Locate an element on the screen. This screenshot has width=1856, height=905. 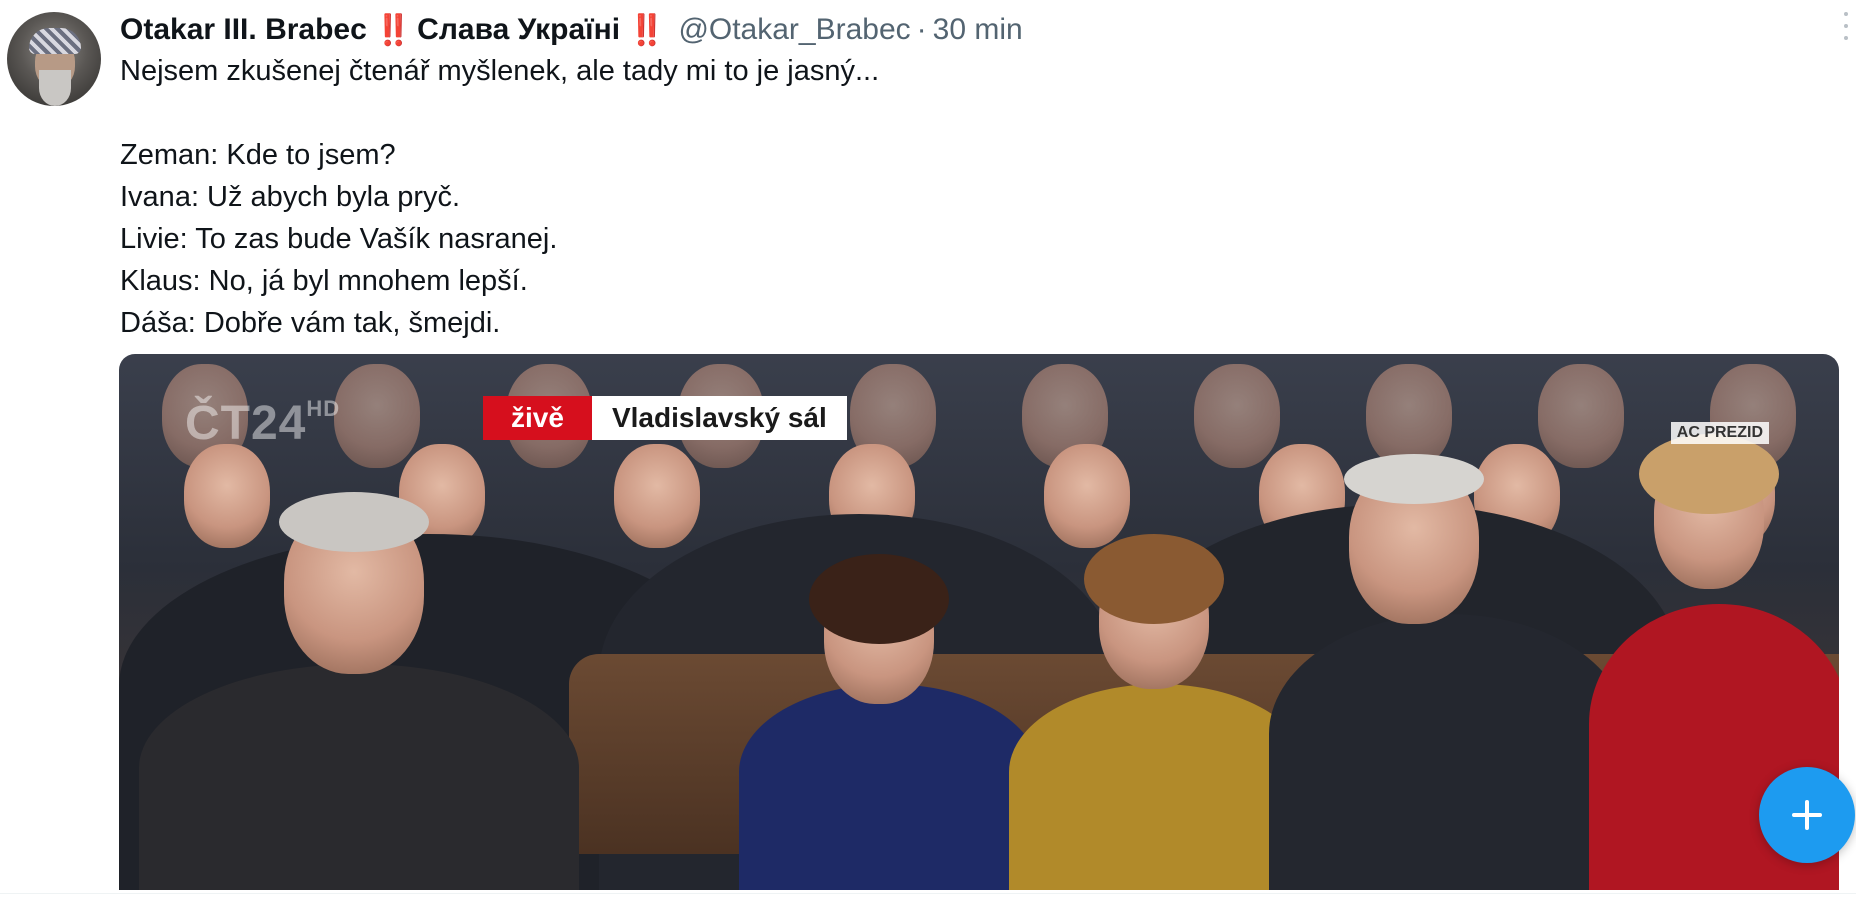
avatar is located at coordinates (54, 59).